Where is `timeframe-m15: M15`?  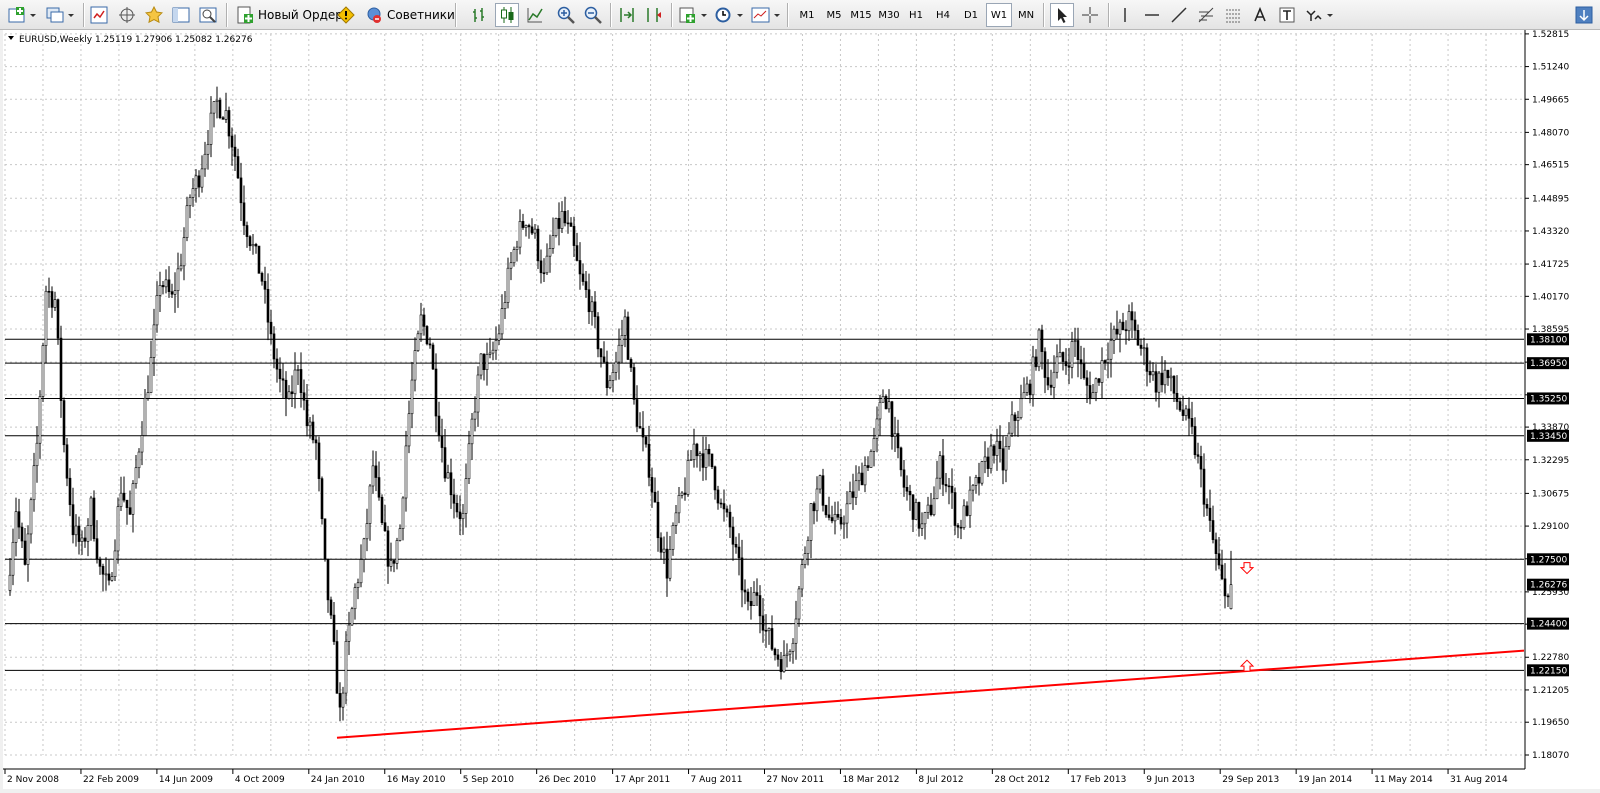
timeframe-m15: M15 is located at coordinates (861, 15).